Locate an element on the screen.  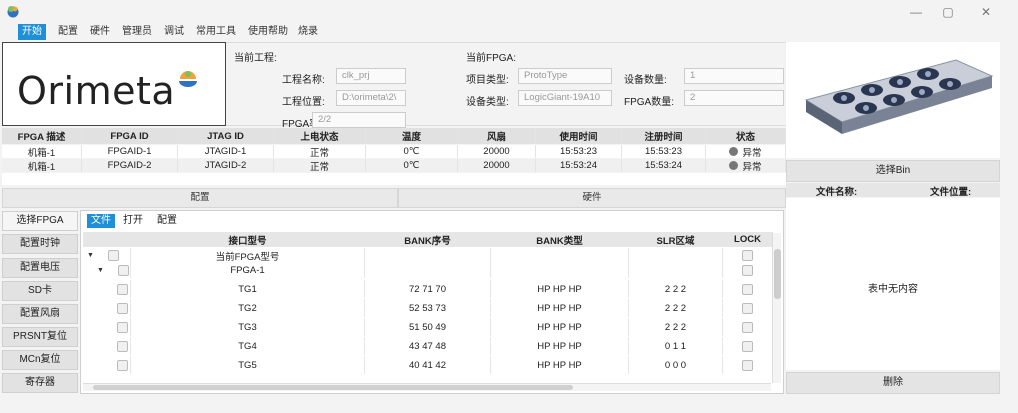
table-row: TG2 52 53 73 HP HP HP 2 2 2 is located at coordinates (428, 308).